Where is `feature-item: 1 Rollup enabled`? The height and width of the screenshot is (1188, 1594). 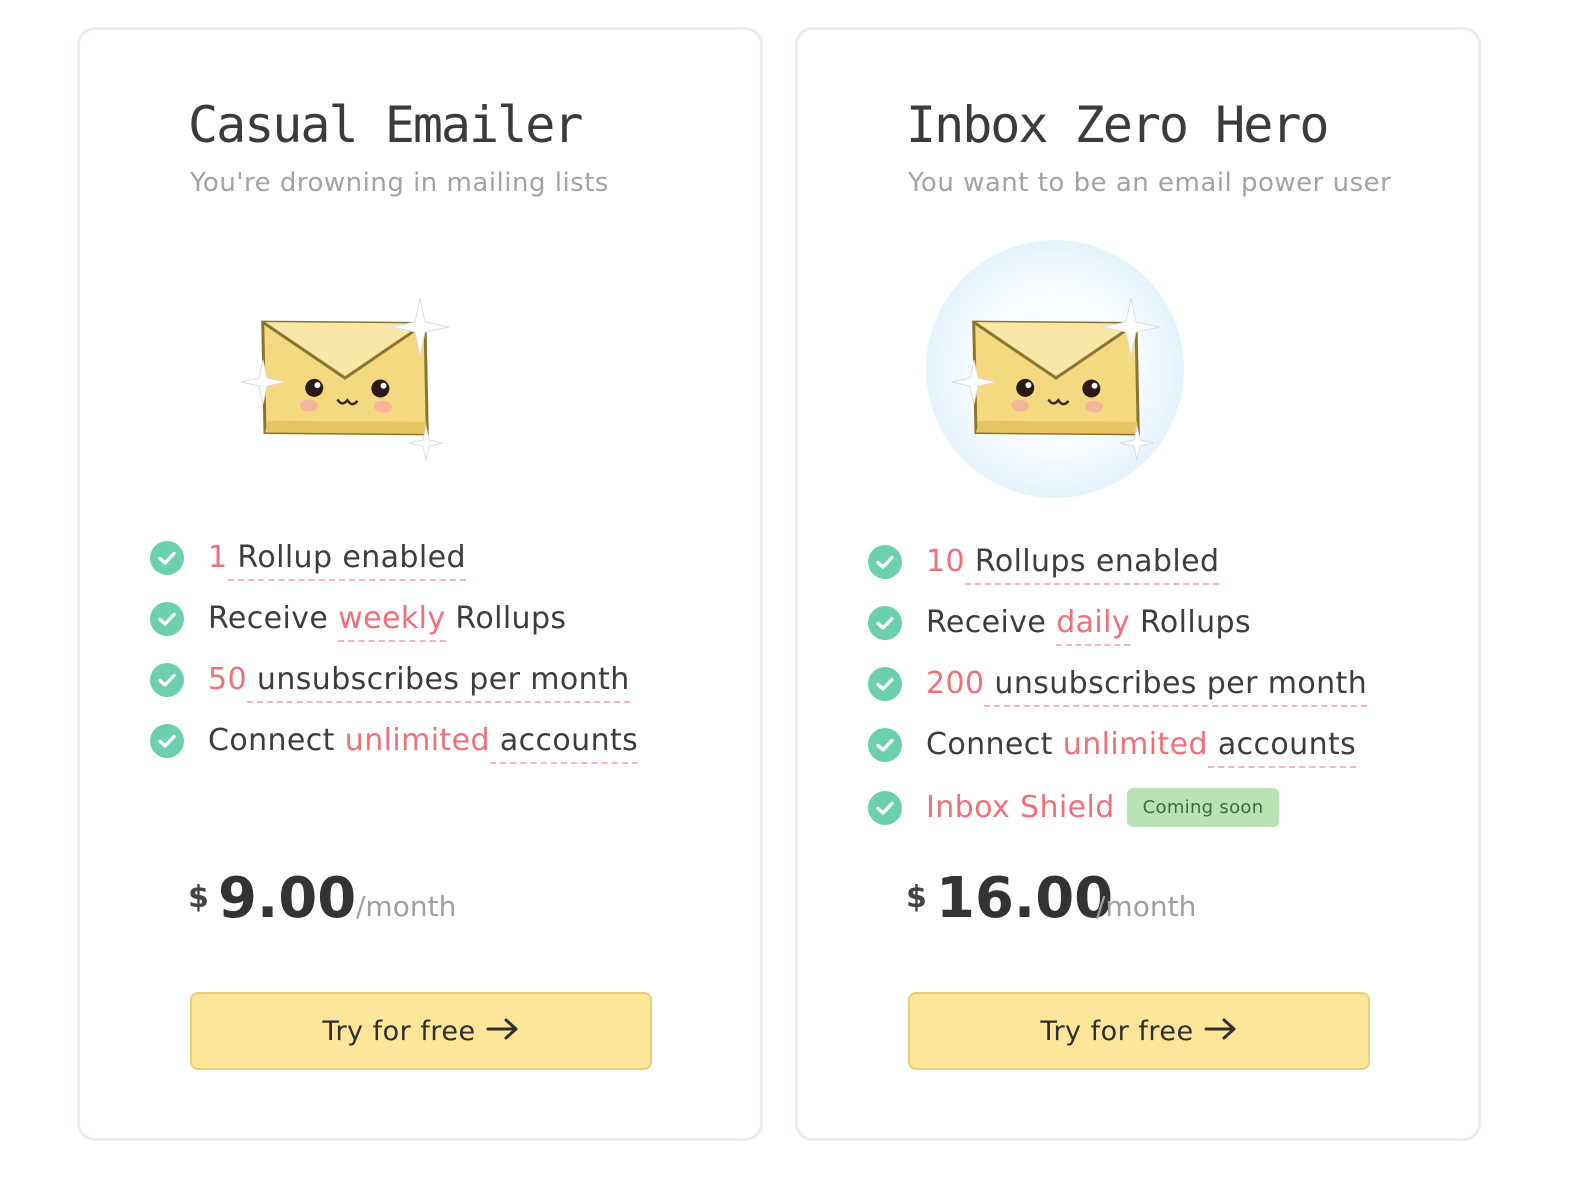
feature-item: 1 Rollup enabled is located at coordinates (308, 560).